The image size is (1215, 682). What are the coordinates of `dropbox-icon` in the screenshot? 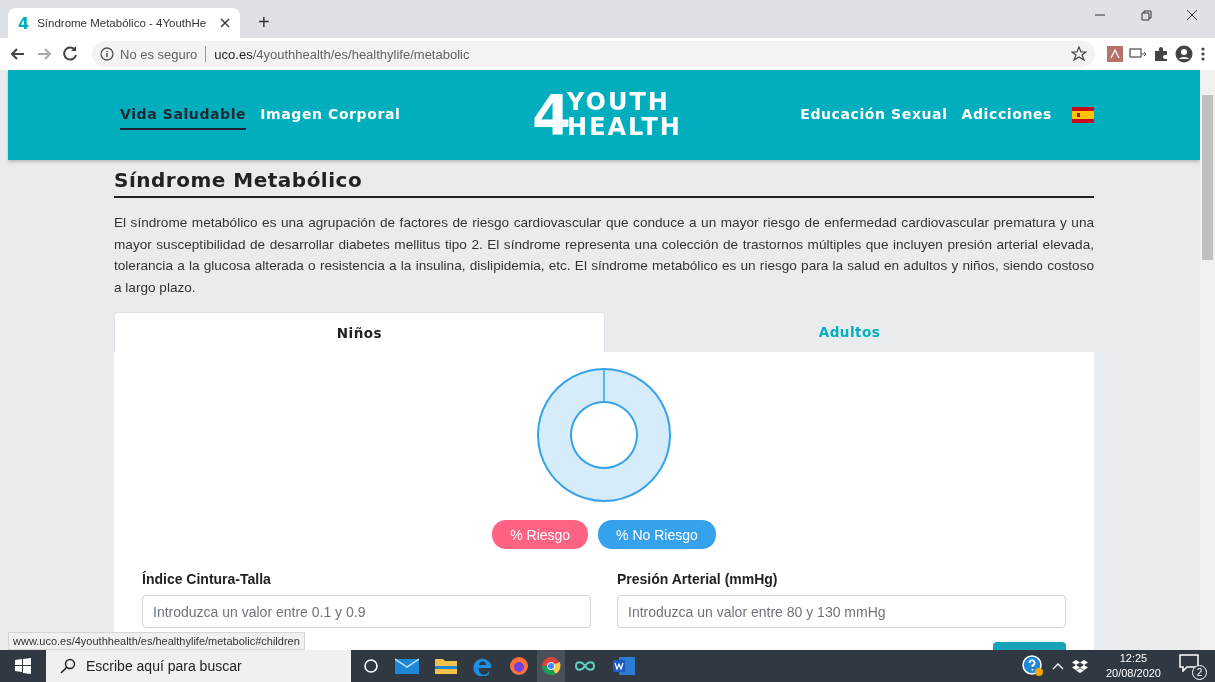 It's located at (1079, 666).